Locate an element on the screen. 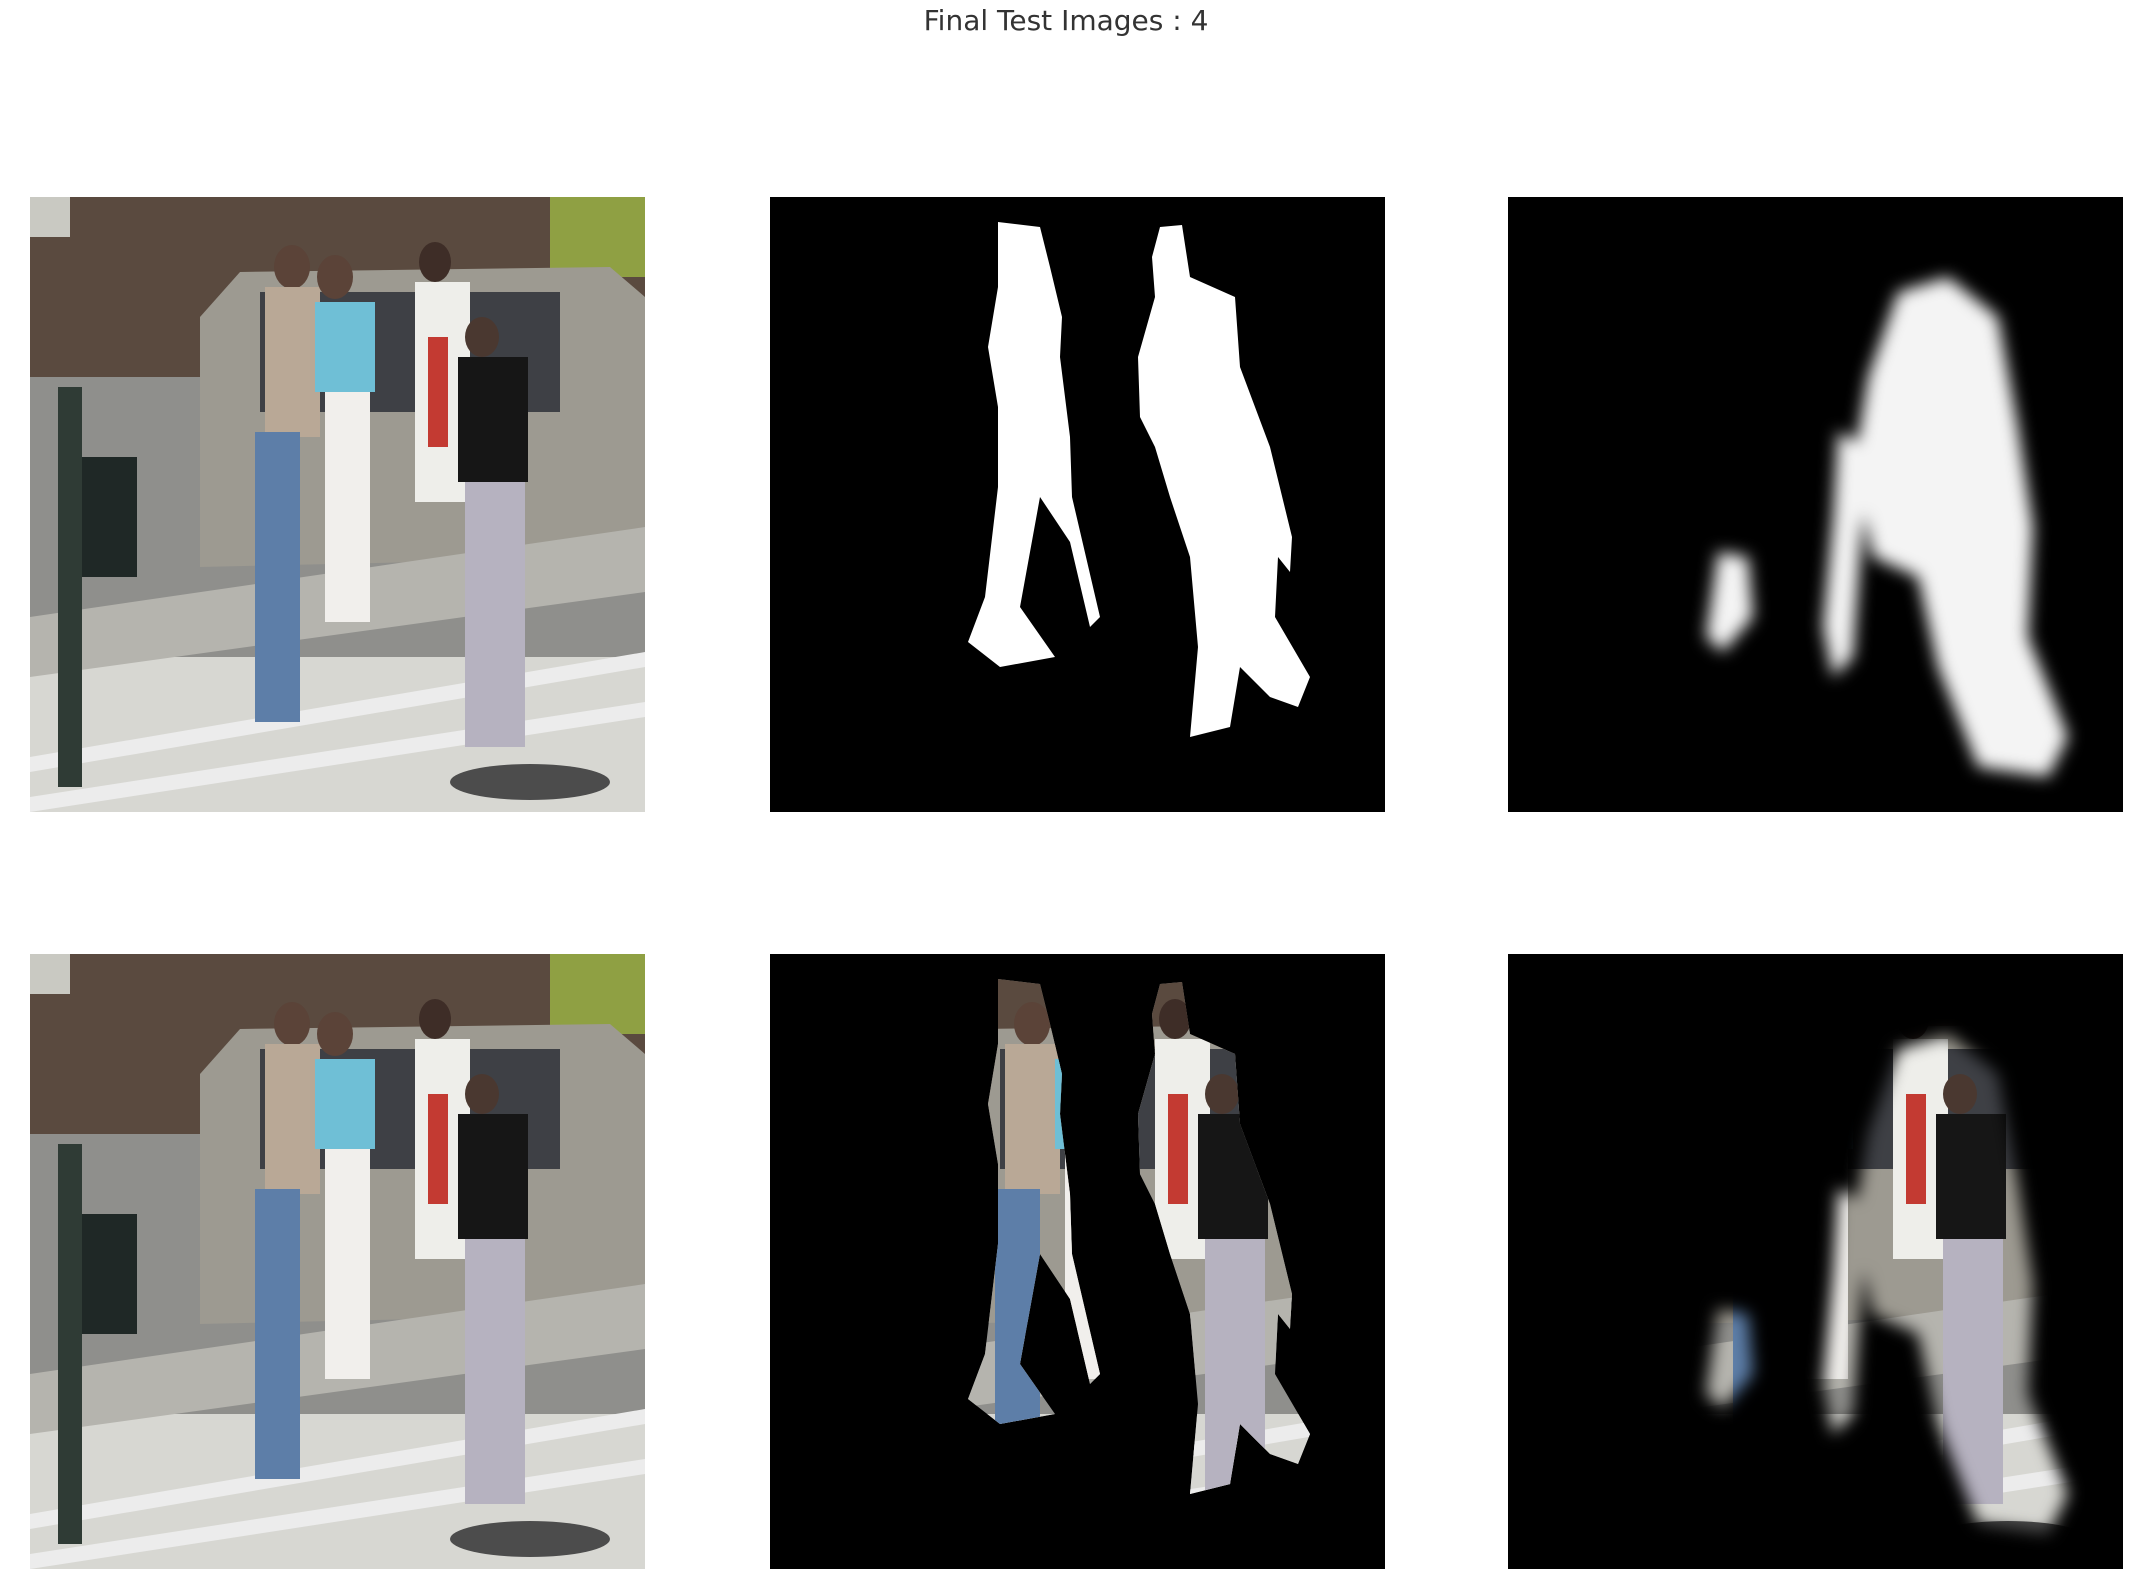 The height and width of the screenshot is (1595, 2132). predicted-masked-image-panel is located at coordinates (1815, 1261).